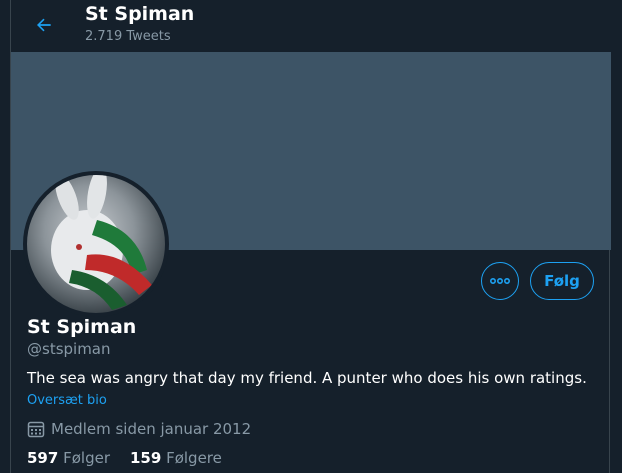 This screenshot has height=473, width=622. Describe the element at coordinates (124, 458) in the screenshot. I see `follow-stats: 597 Følger 159 Følgere` at that location.